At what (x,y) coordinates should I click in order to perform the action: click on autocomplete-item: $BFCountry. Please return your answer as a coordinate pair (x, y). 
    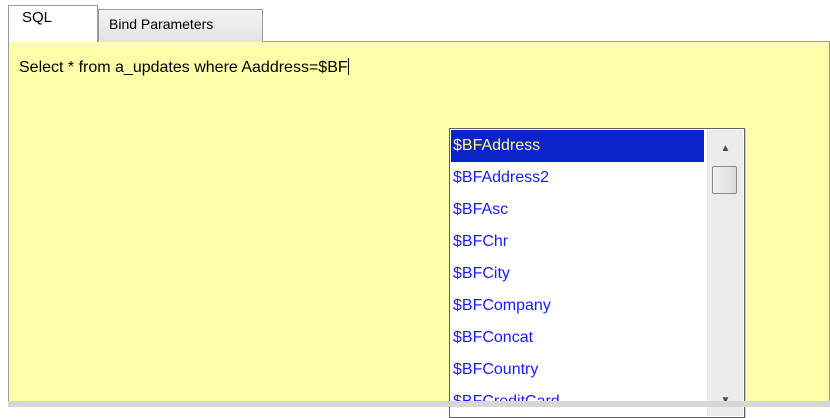
    Looking at the image, I should click on (577, 370).